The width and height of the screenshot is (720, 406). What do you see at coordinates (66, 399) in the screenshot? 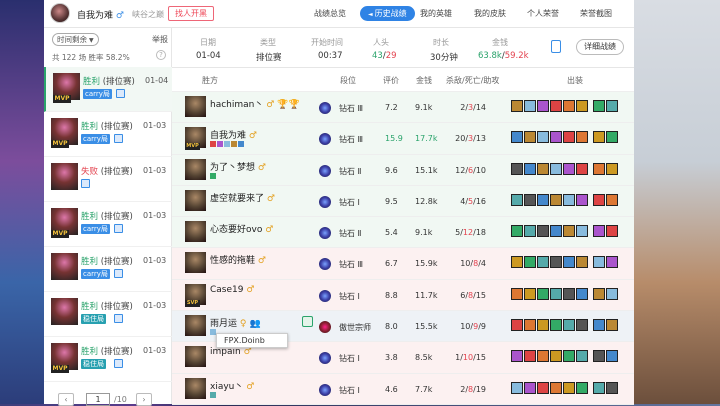
I see `prev-page-button: ‹` at bounding box center [66, 399].